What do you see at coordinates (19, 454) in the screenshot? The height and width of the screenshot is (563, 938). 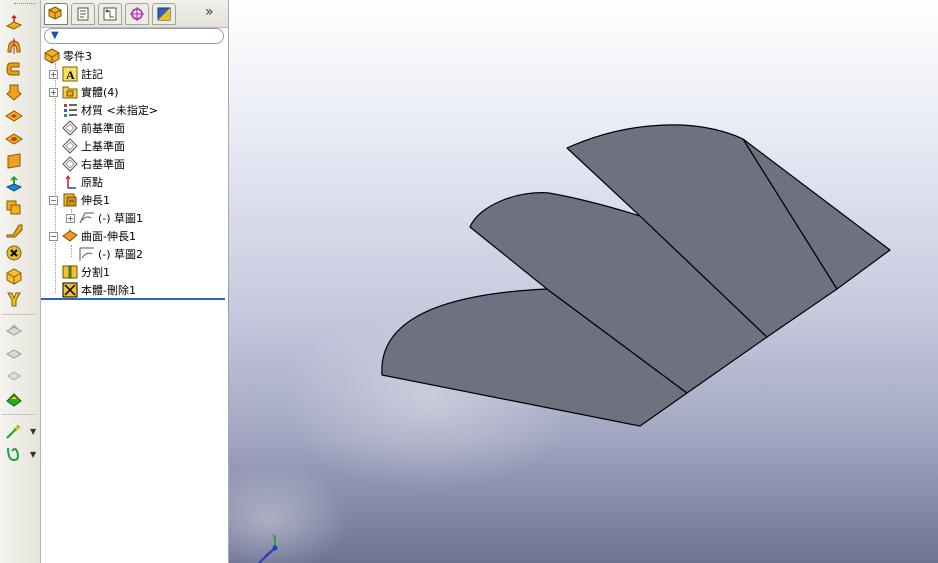 I see `curves-dropdown: ▼` at bounding box center [19, 454].